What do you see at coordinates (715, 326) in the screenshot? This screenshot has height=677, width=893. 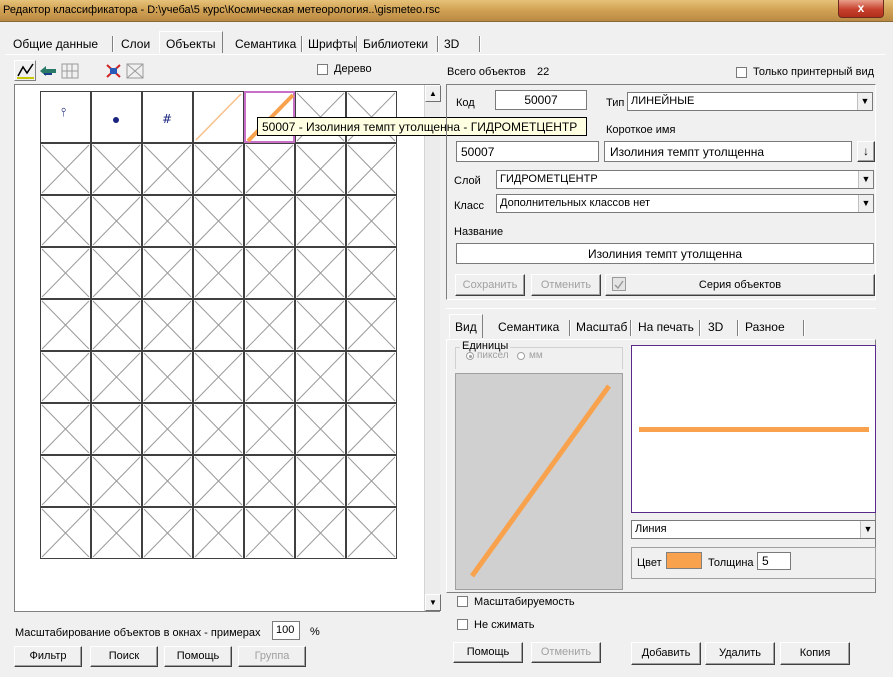 I see `tab-inner-3d: 3D` at bounding box center [715, 326].